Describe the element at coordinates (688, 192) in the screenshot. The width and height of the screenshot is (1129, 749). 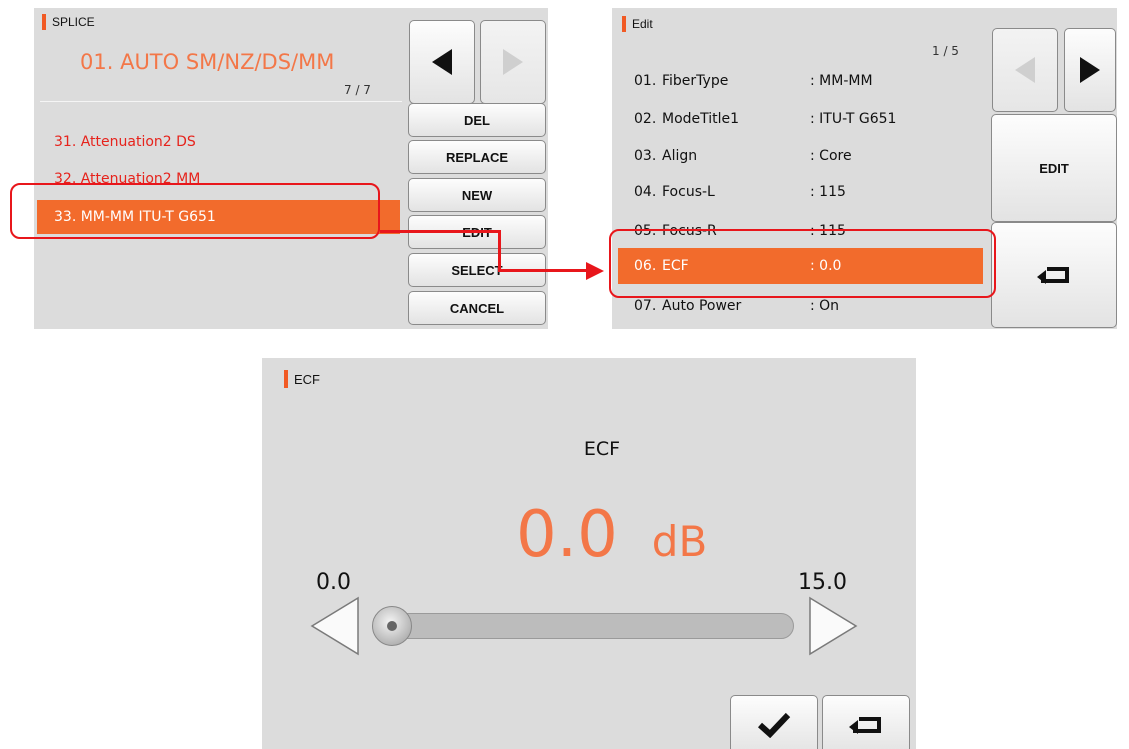
I see `row-name: Focus-L` at that location.